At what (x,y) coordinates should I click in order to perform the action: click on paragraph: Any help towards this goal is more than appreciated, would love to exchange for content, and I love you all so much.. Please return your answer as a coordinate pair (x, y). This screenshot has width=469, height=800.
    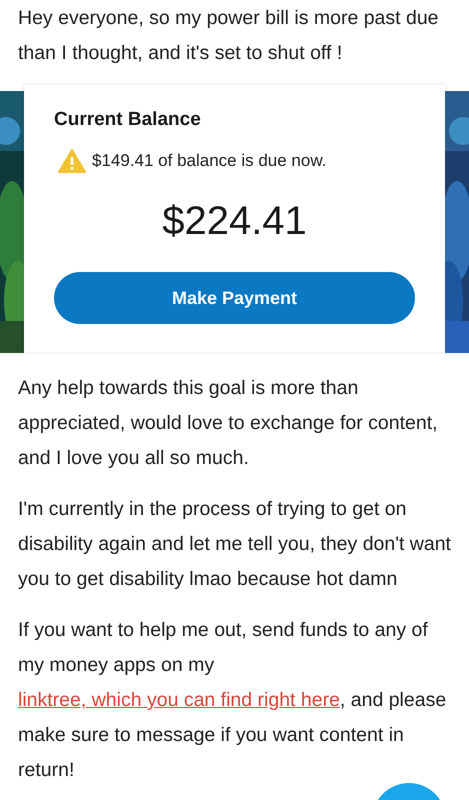
    Looking at the image, I should click on (228, 423).